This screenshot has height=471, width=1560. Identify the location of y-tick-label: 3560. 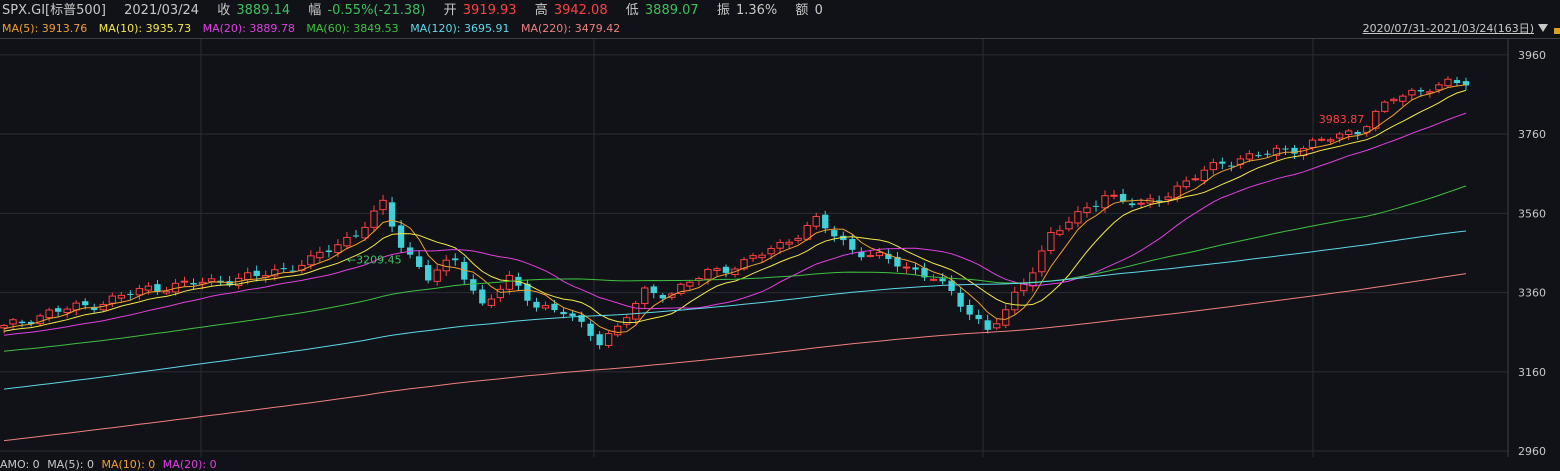
(1532, 213).